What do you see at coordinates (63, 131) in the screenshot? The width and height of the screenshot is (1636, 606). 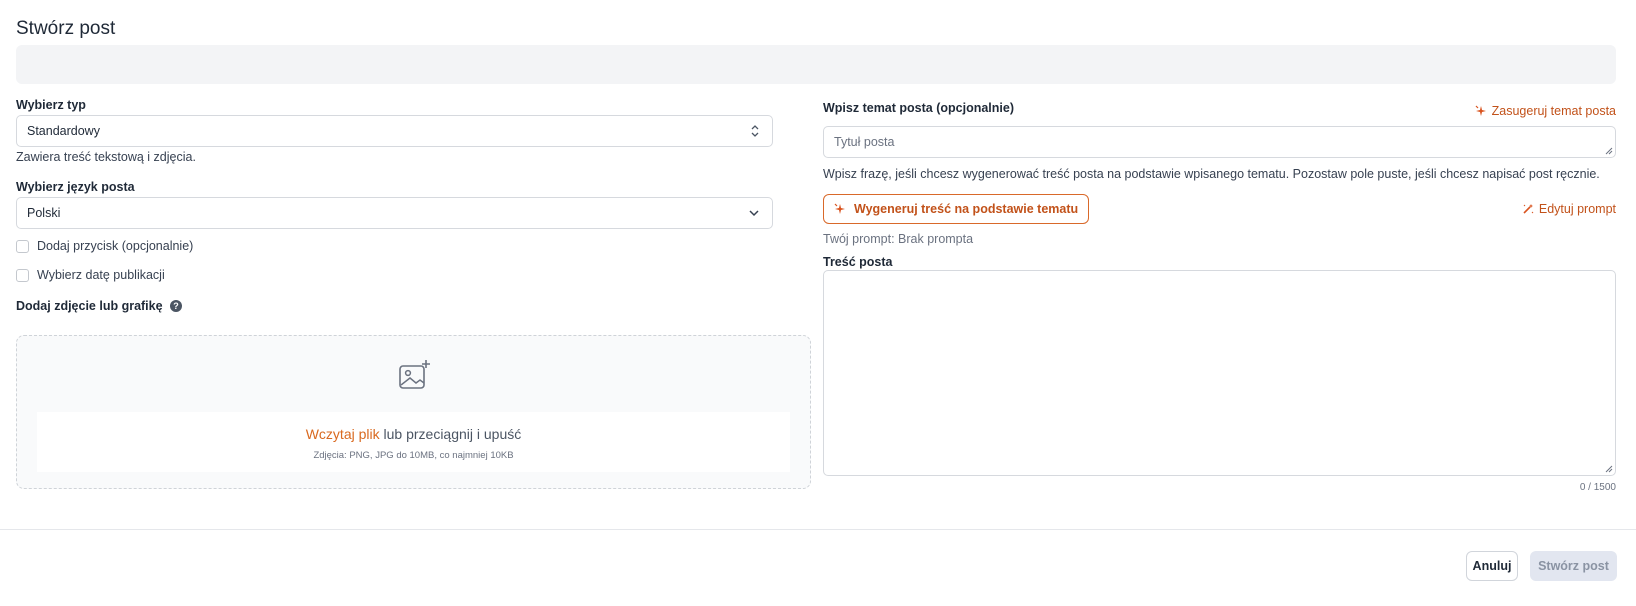 I see `type-select-value: Standardowy` at bounding box center [63, 131].